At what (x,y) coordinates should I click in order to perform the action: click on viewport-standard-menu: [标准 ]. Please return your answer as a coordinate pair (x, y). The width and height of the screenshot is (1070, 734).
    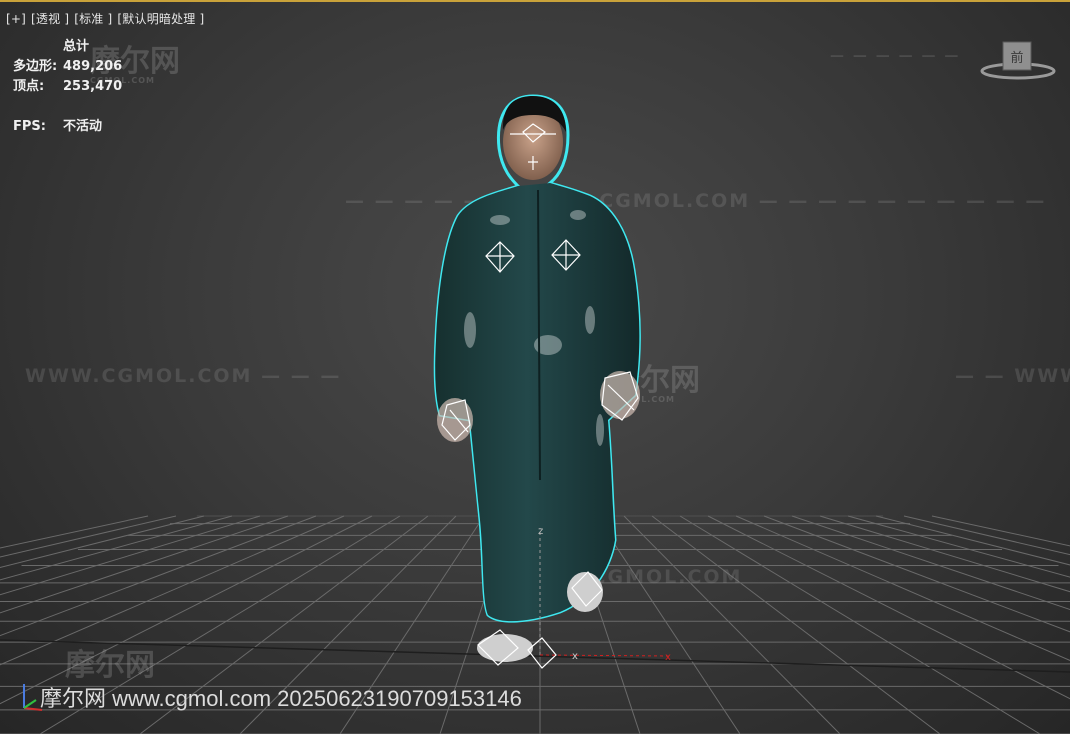
    Looking at the image, I should click on (93, 19).